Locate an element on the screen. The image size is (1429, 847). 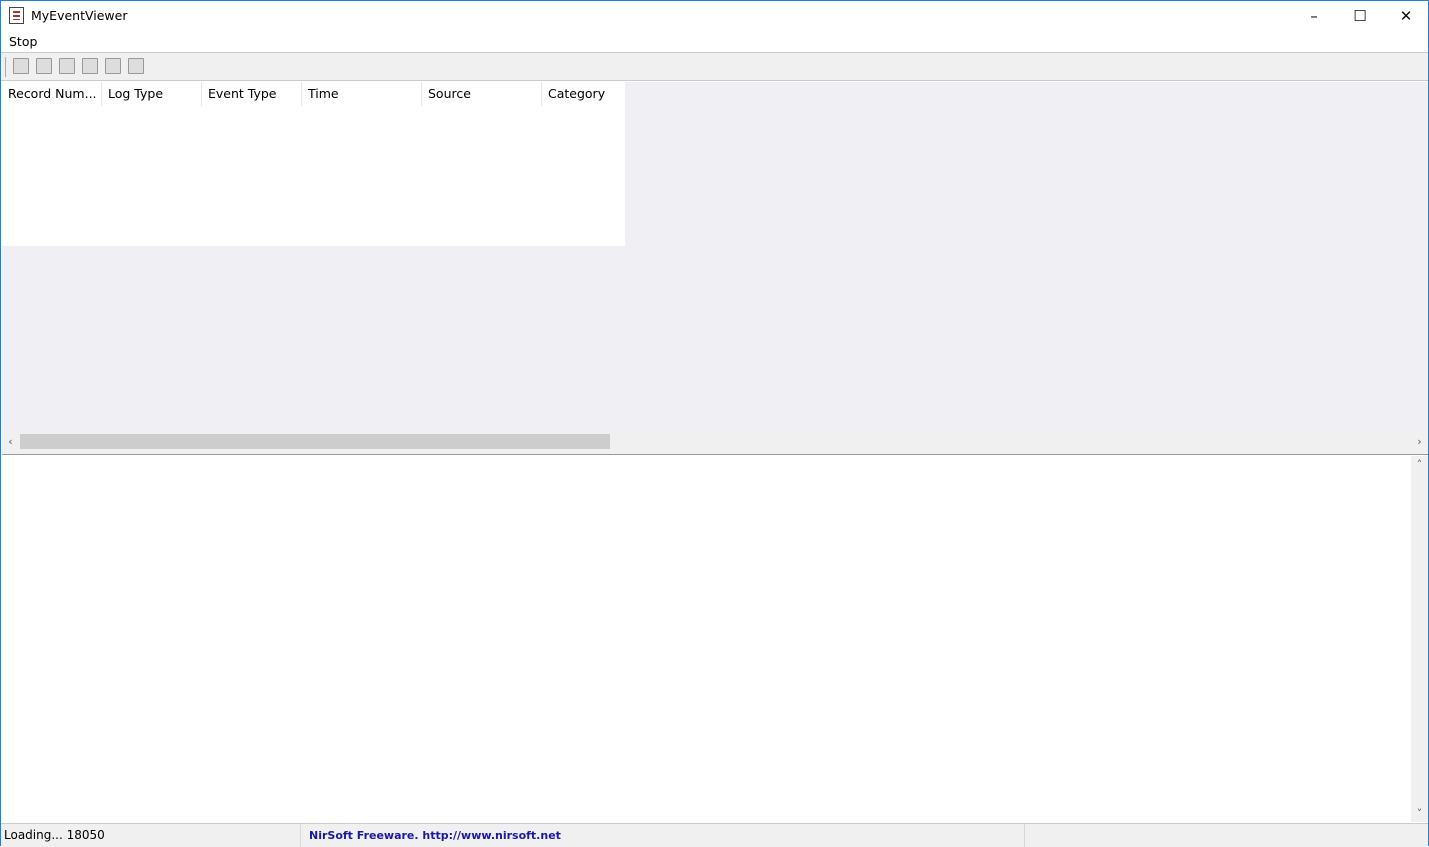
toolbar is located at coordinates (714, 66).